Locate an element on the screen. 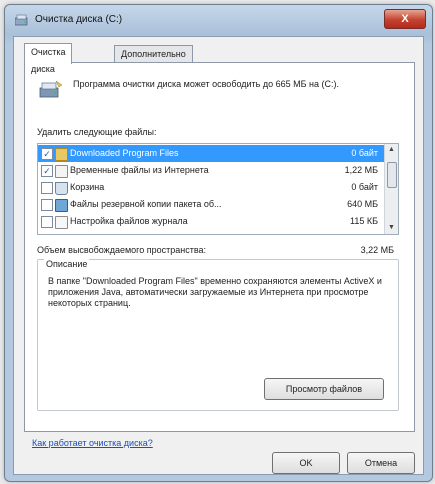 The image size is (435, 484). backup-files-icon is located at coordinates (61, 205).